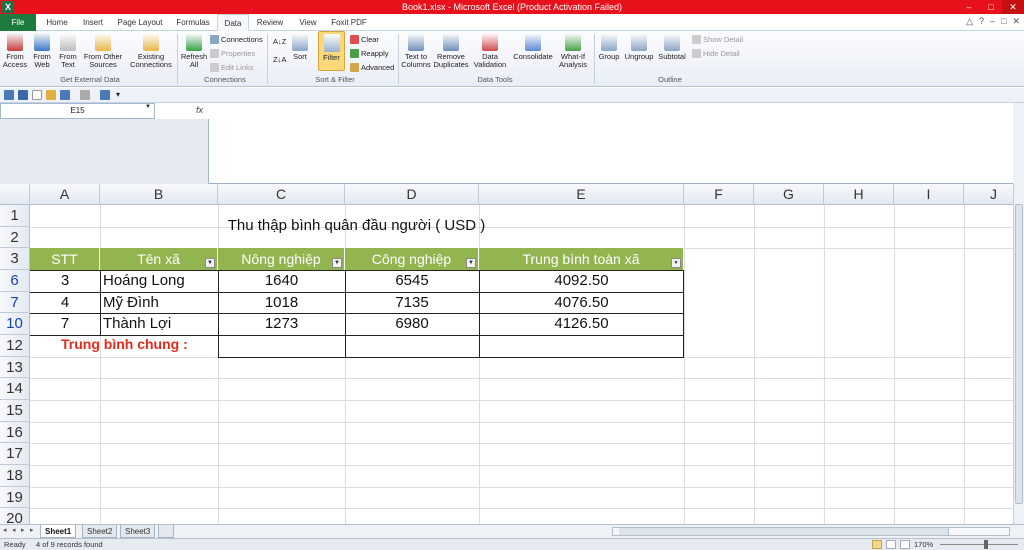 Image resolution: width=1024 pixels, height=550 pixels. What do you see at coordinates (14, 530) in the screenshot?
I see `prev-sheet-icon: ◂` at bounding box center [14, 530].